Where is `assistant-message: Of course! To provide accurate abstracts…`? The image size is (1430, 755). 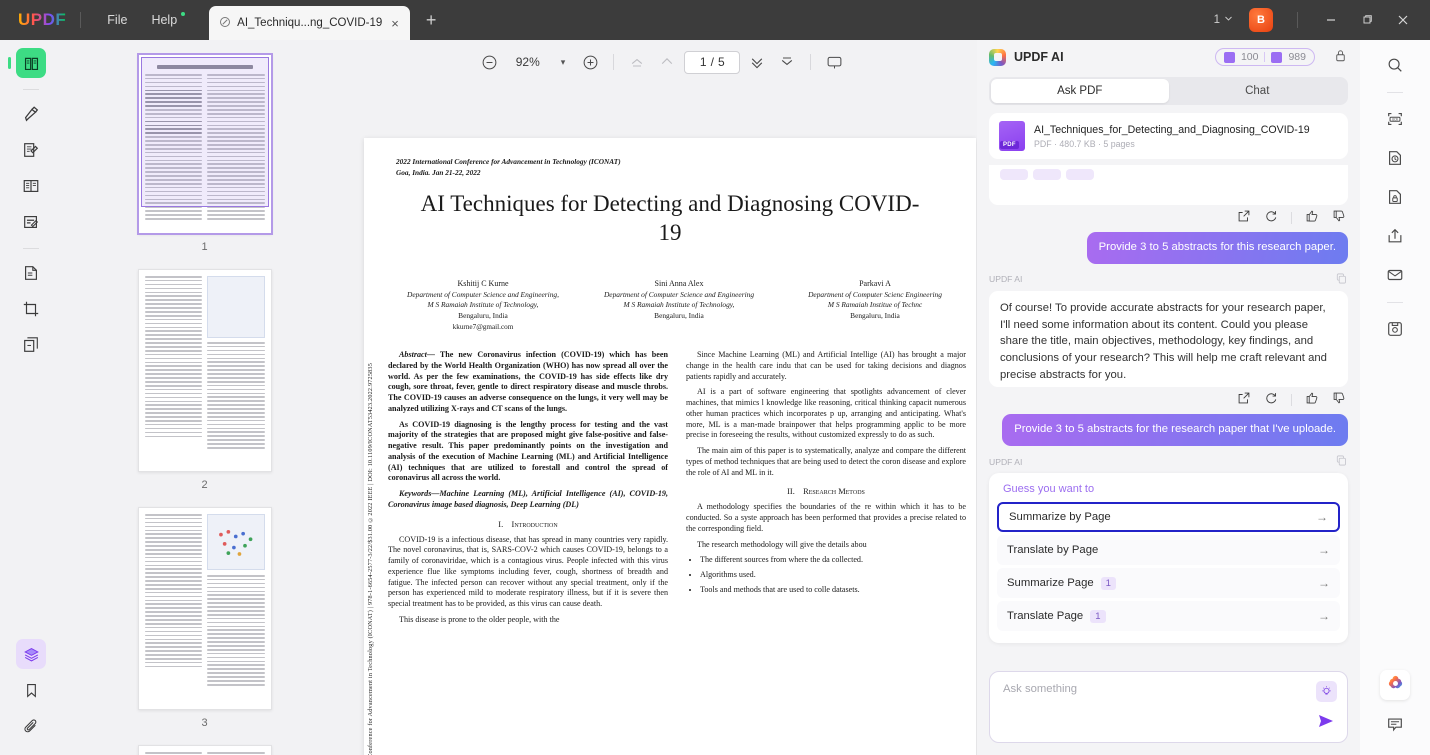 assistant-message: Of course! To provide accurate abstracts… is located at coordinates (1168, 339).